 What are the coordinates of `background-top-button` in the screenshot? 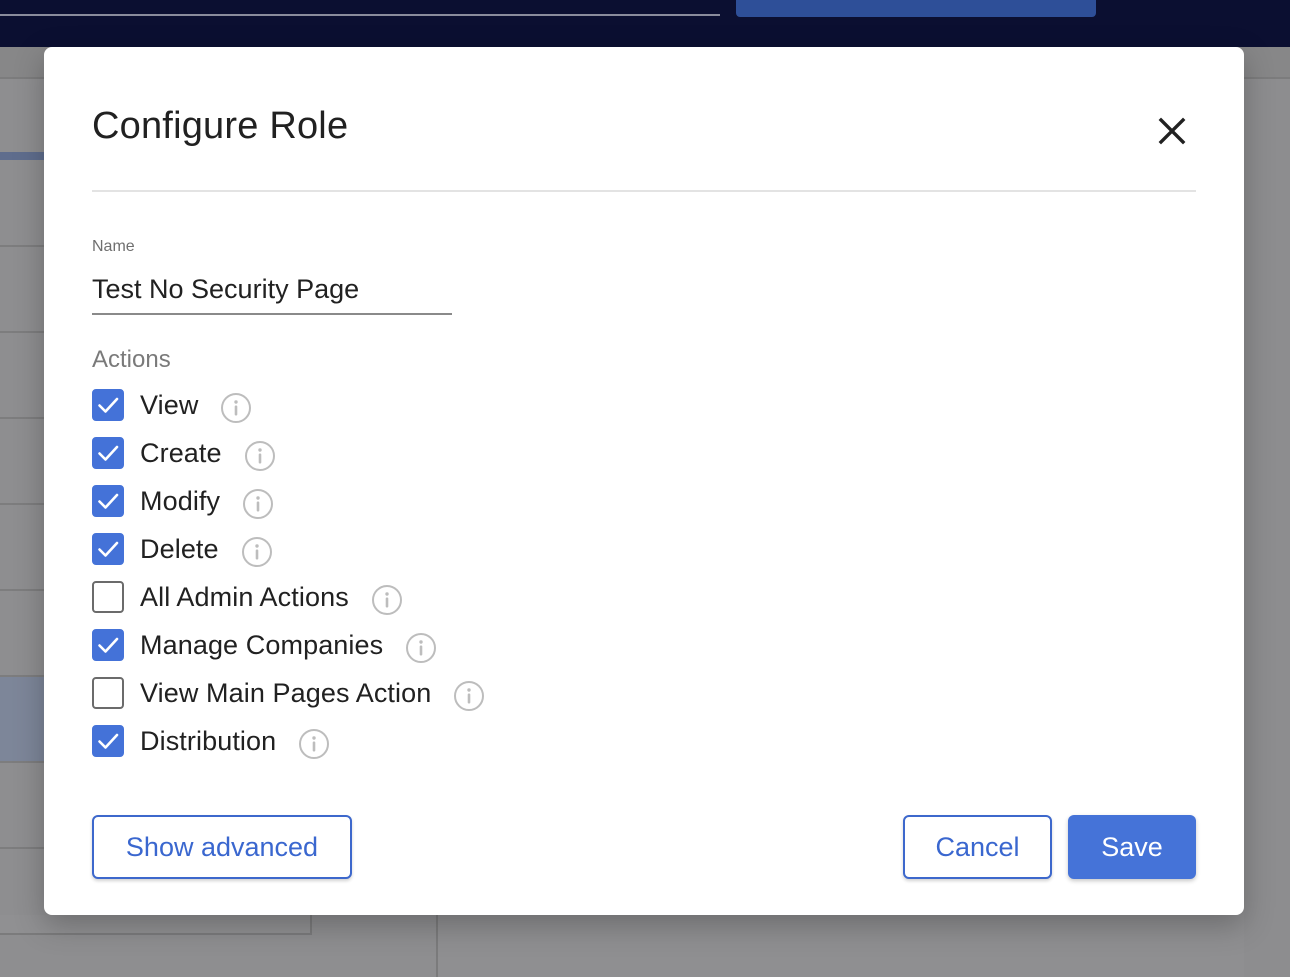 It's located at (916, 8).